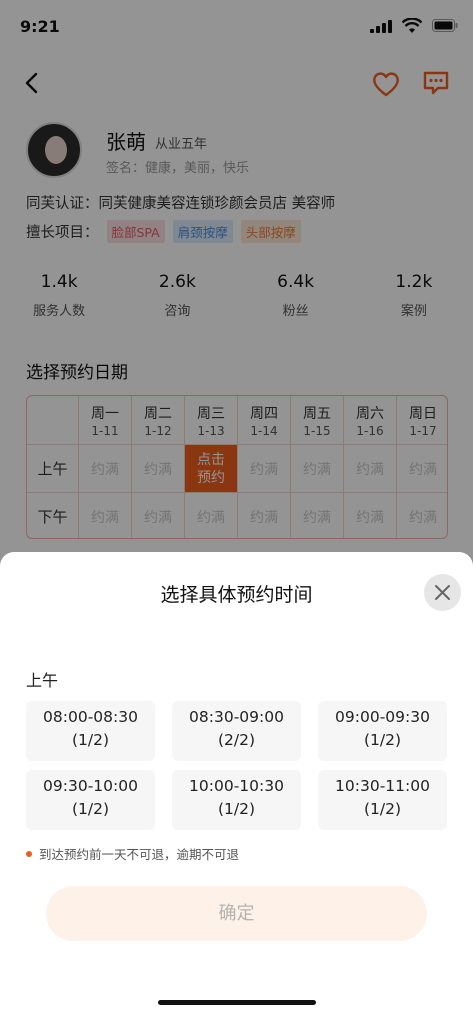 Image resolution: width=473 pixels, height=1024 pixels. Describe the element at coordinates (382, 717) in the screenshot. I see `slot-time: 09:00-09:30` at that location.